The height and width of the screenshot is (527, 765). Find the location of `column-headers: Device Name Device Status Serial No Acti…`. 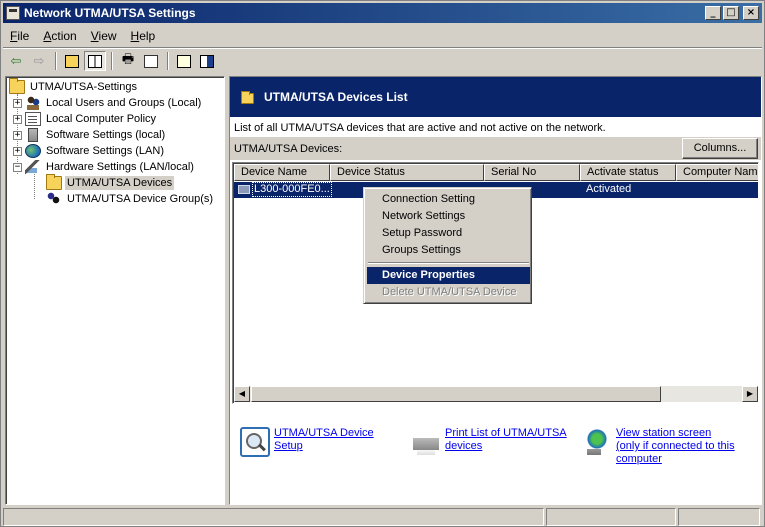

column-headers: Device Name Device Status Serial No Acti… is located at coordinates (496, 172).